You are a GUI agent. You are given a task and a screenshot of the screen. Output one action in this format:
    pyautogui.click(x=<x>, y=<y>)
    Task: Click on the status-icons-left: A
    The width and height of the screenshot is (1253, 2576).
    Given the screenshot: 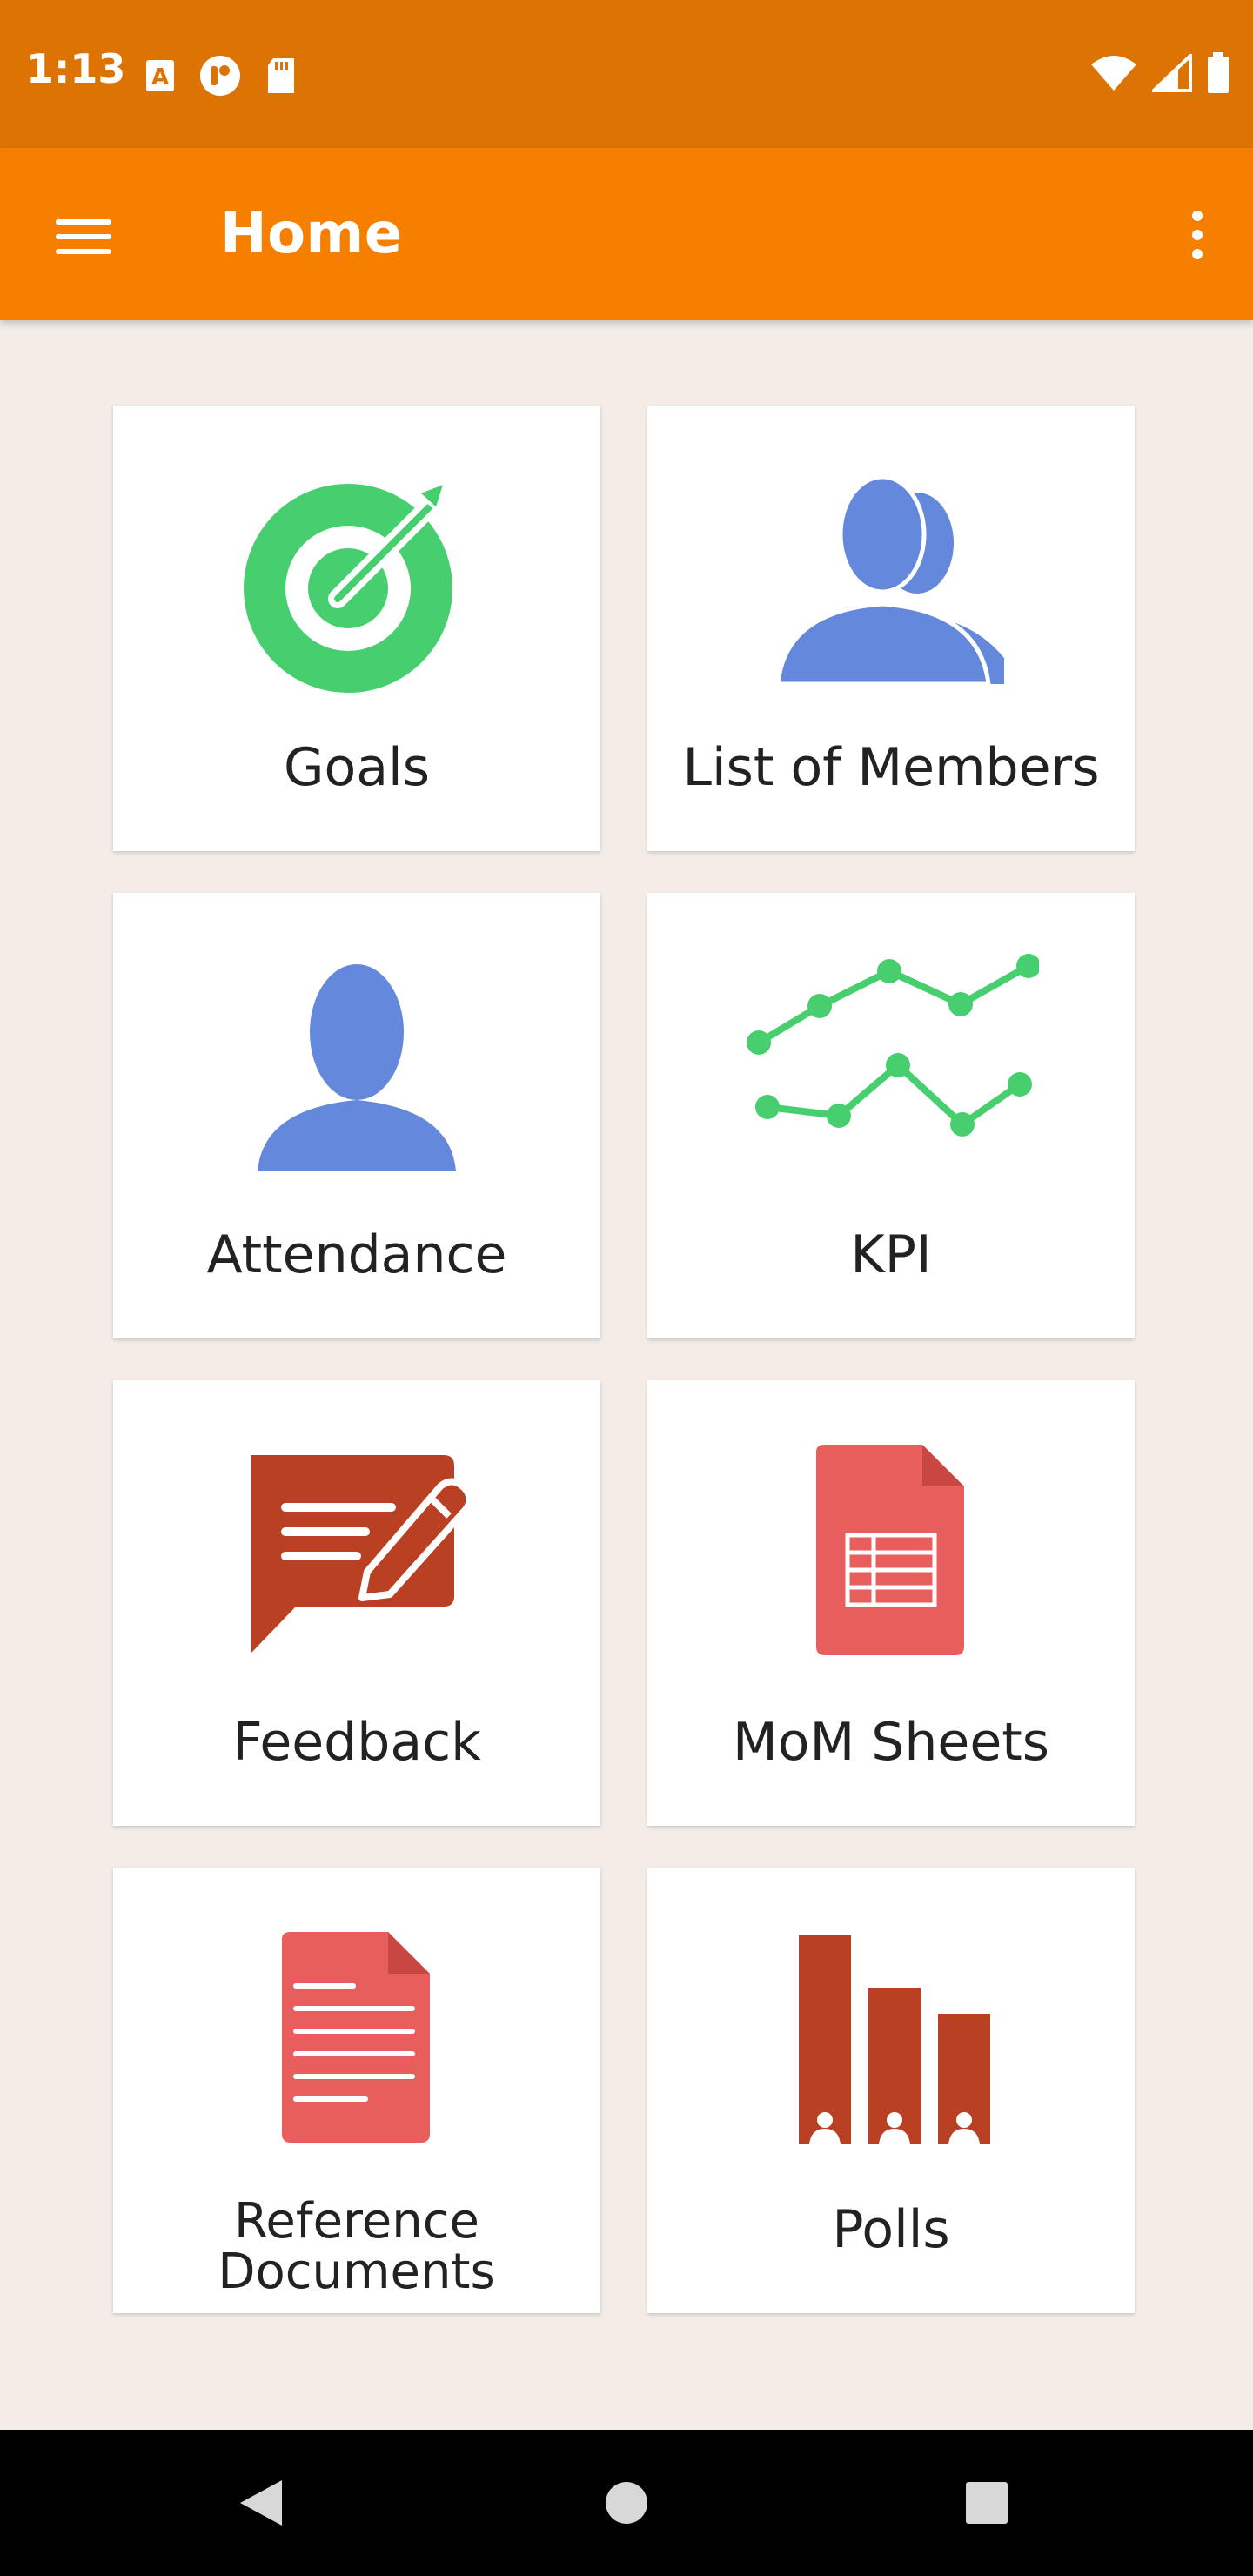 What is the action you would take?
    pyautogui.click(x=221, y=75)
    